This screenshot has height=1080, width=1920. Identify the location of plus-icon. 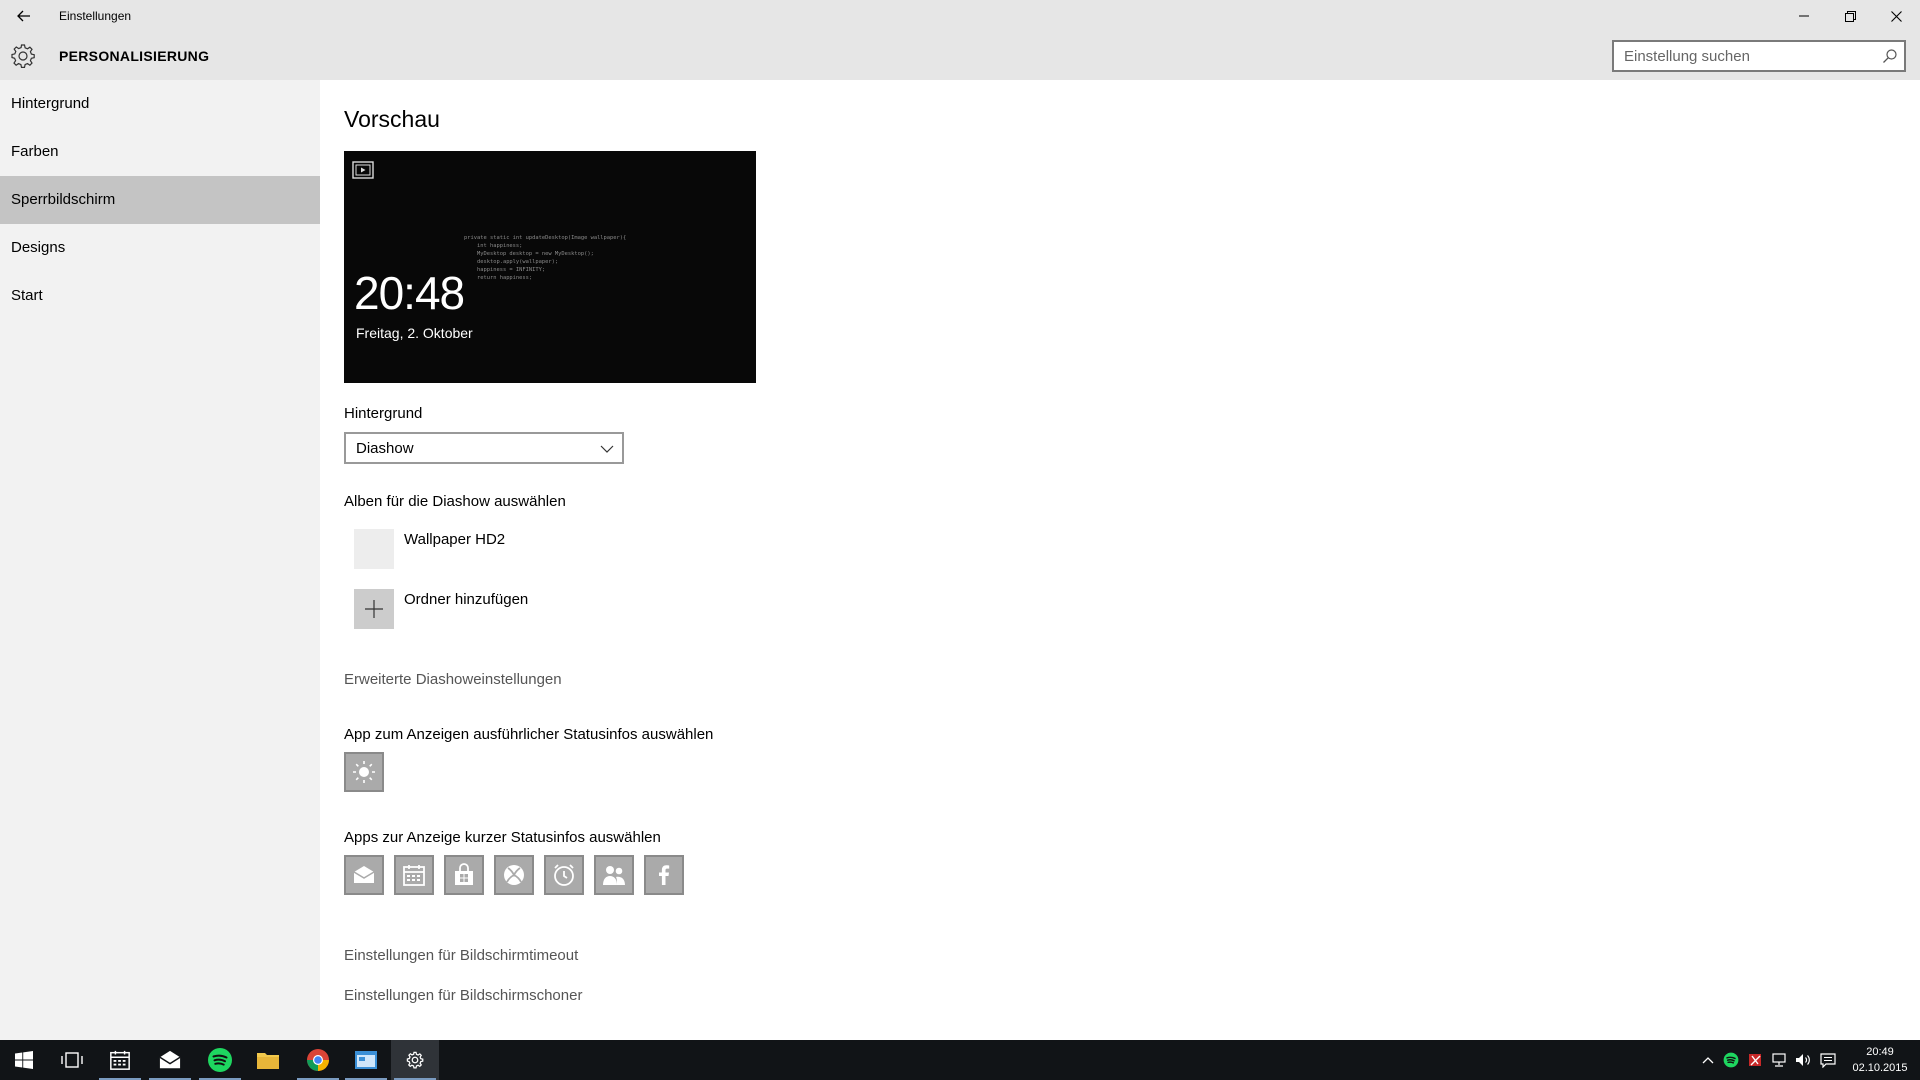
(374, 609).